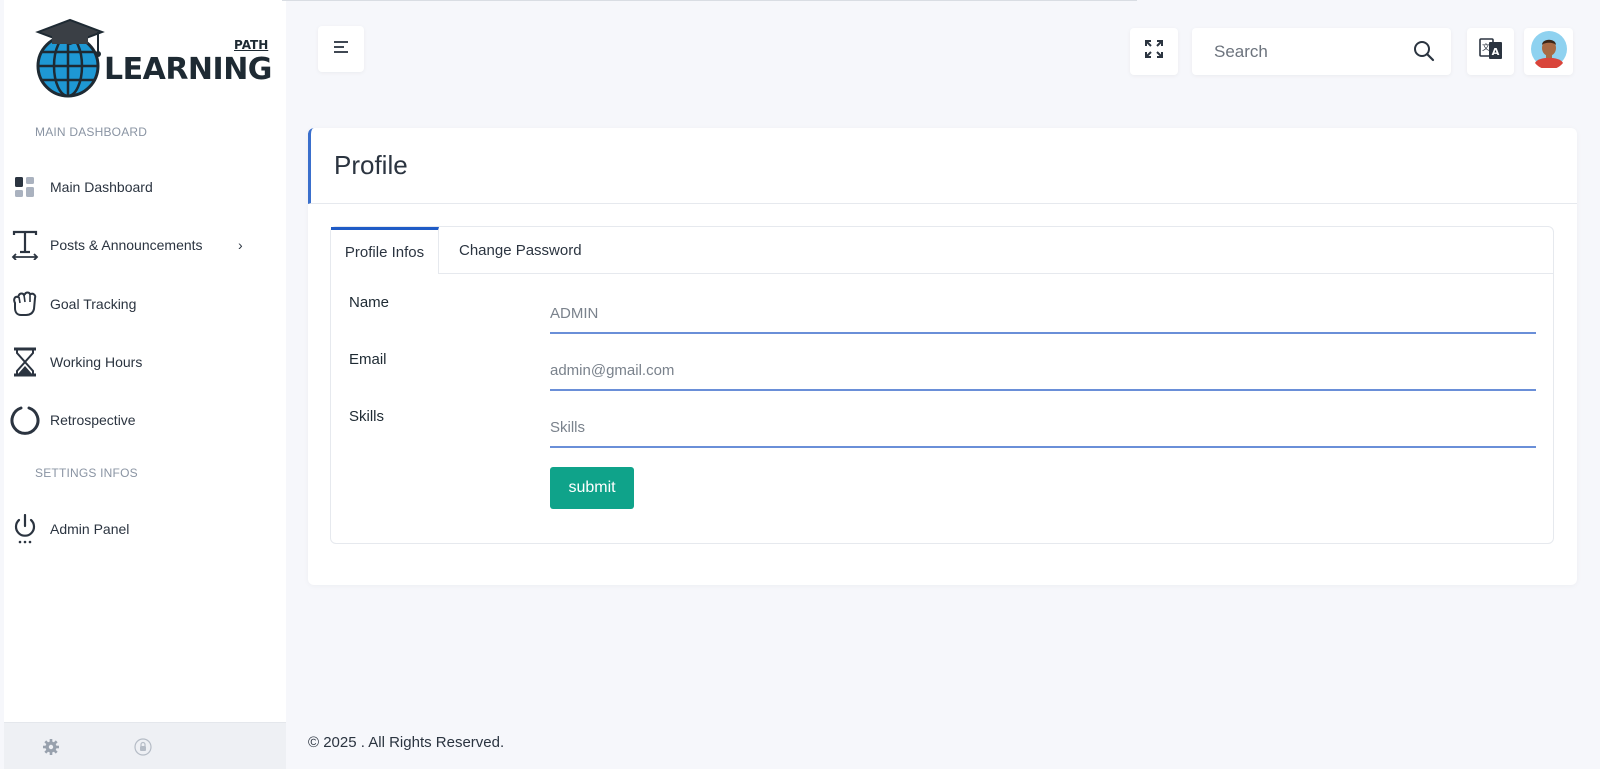  Describe the element at coordinates (86, 473) in the screenshot. I see `section-title-settings: SETTINGS INFOS` at that location.